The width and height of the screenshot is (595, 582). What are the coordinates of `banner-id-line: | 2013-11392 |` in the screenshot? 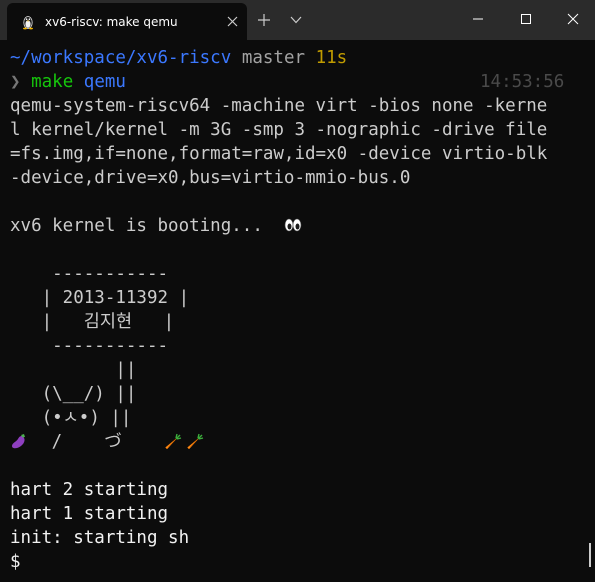 It's located at (100, 298).